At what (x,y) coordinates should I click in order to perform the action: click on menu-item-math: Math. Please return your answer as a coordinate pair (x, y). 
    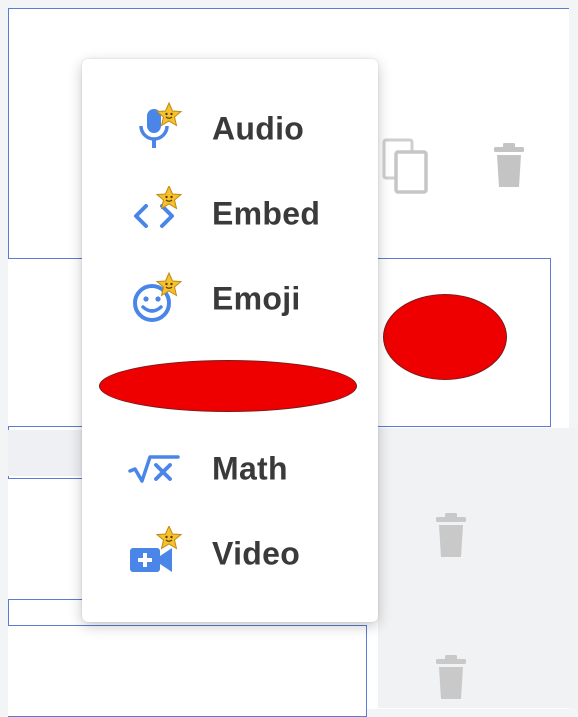
    Looking at the image, I should click on (230, 469).